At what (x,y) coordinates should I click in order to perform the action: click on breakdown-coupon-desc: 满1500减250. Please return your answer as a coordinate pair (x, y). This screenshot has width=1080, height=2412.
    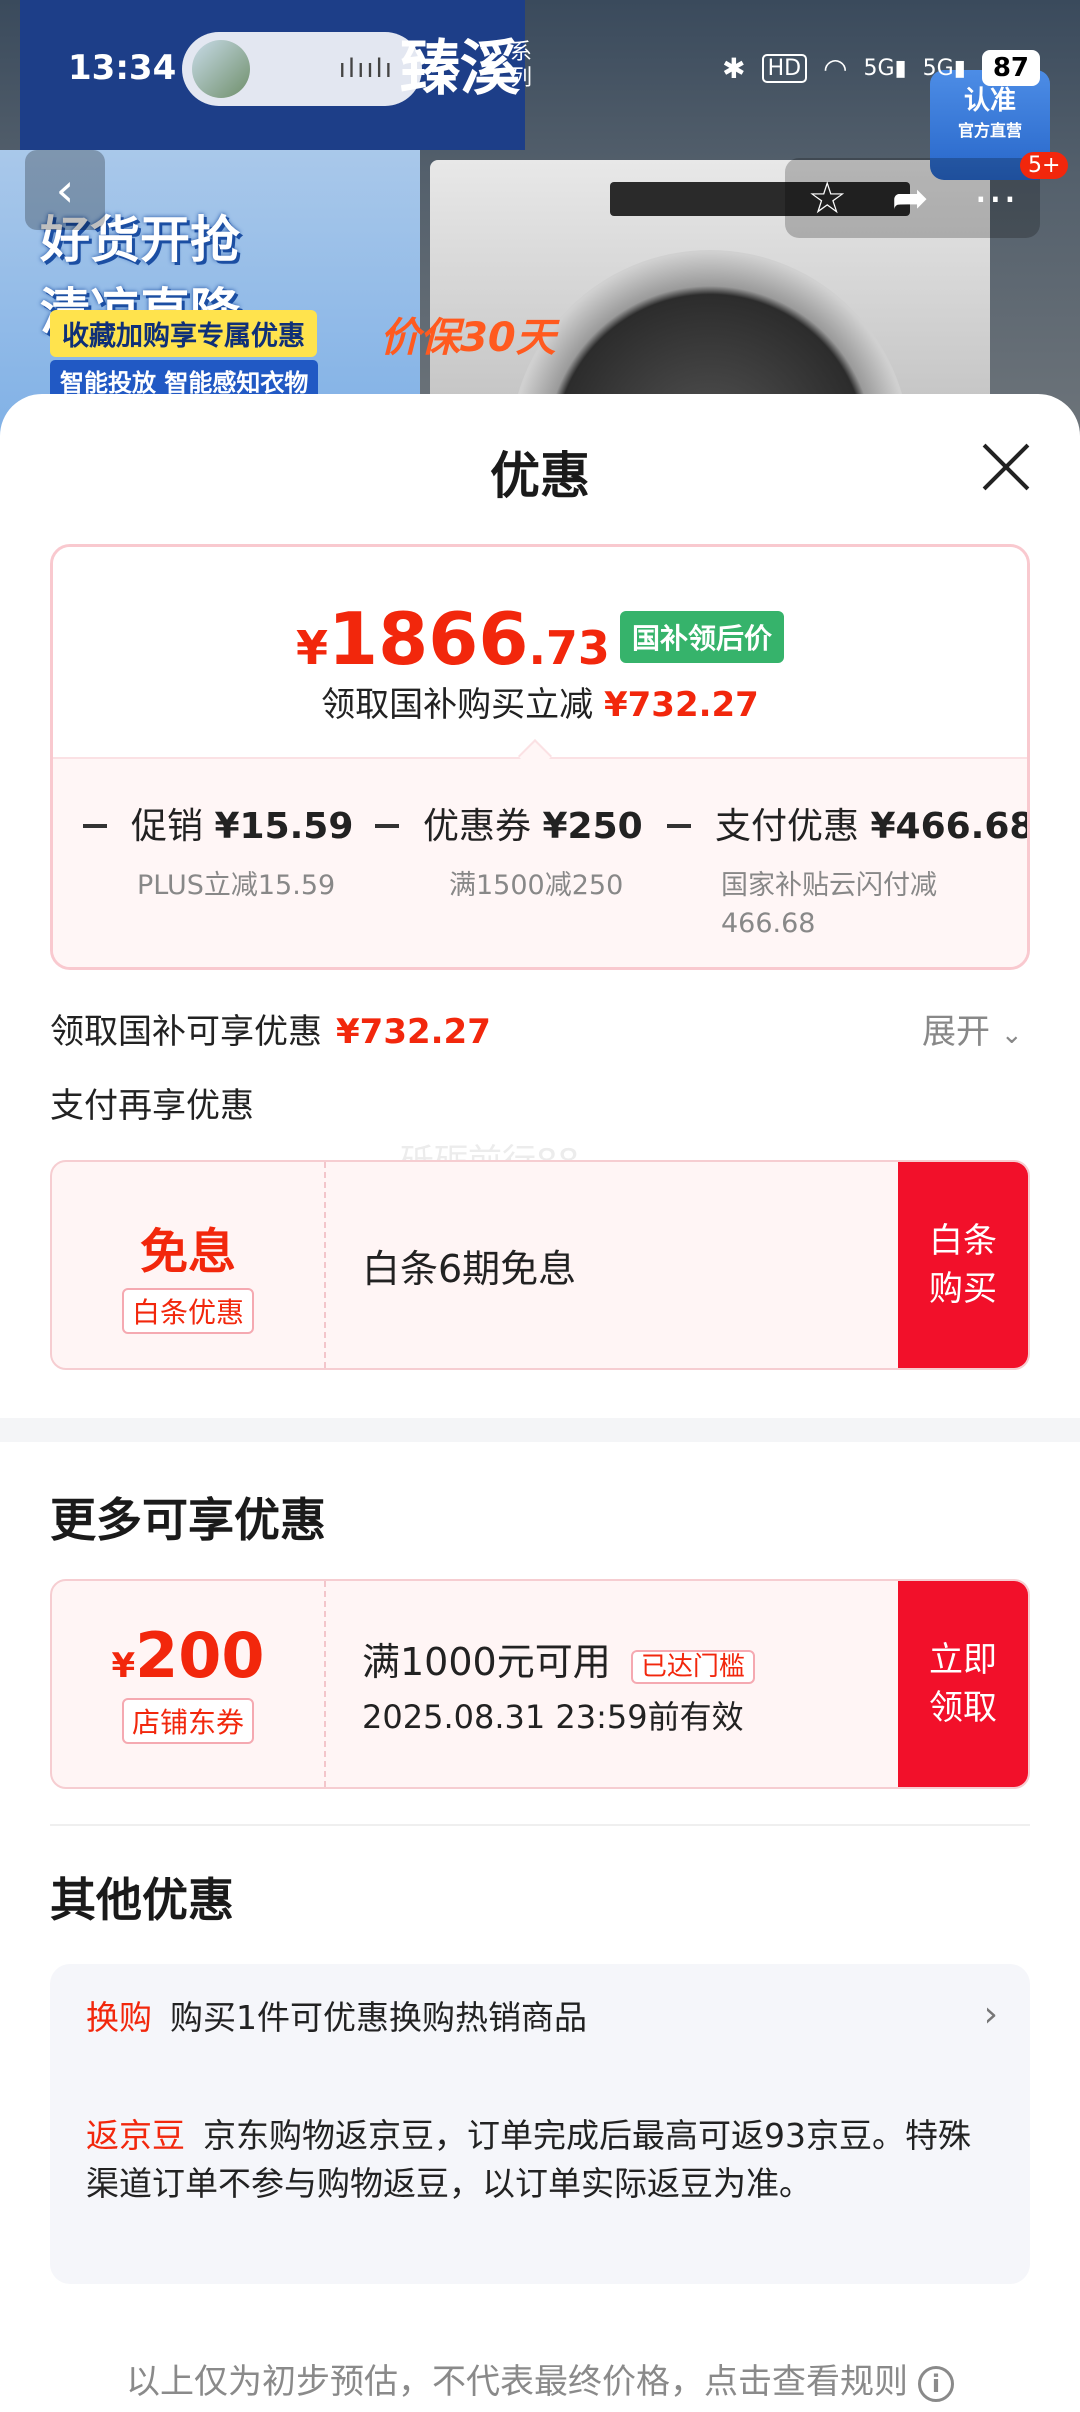
    Looking at the image, I should click on (536, 885).